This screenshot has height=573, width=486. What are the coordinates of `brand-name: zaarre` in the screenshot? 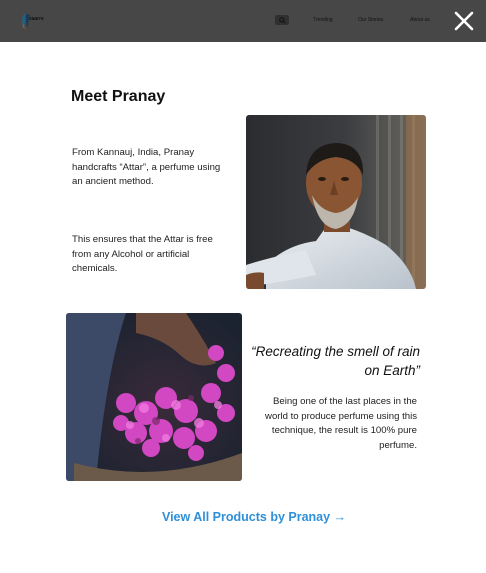 It's located at (36, 19).